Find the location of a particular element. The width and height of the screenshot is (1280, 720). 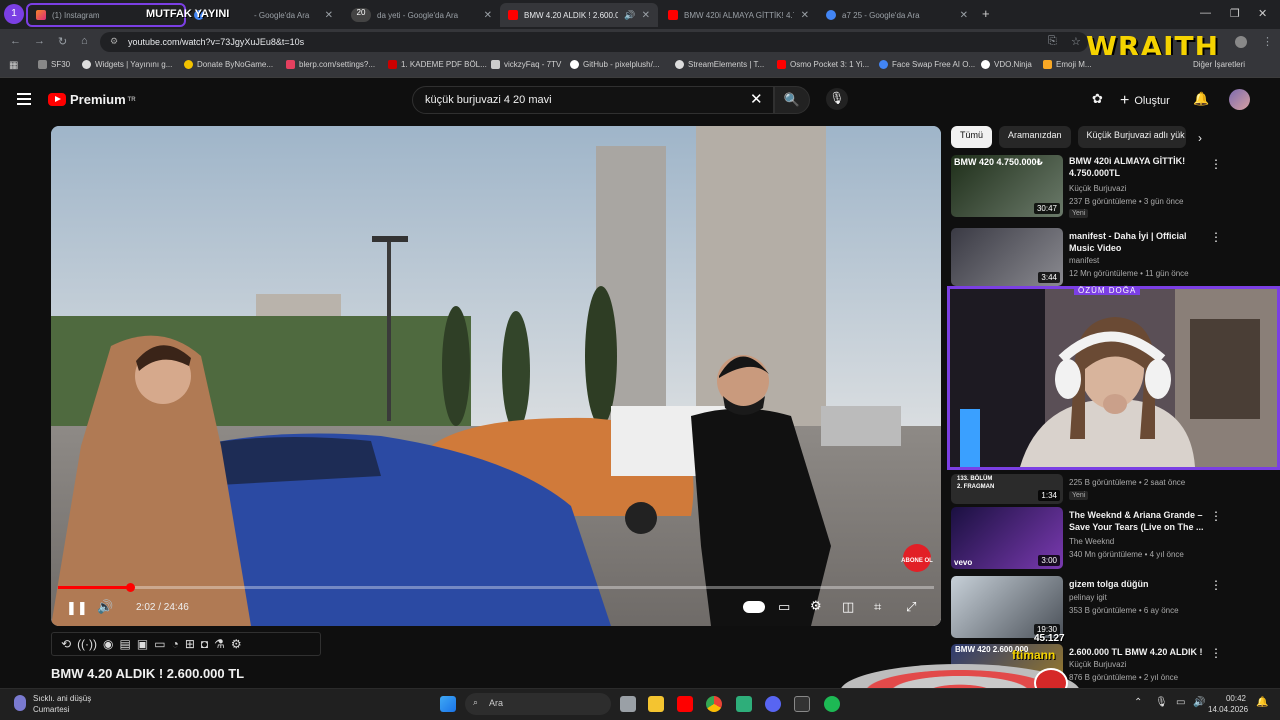

bookmark-item: vickzyFaq - 7TV is located at coordinates (526, 64).